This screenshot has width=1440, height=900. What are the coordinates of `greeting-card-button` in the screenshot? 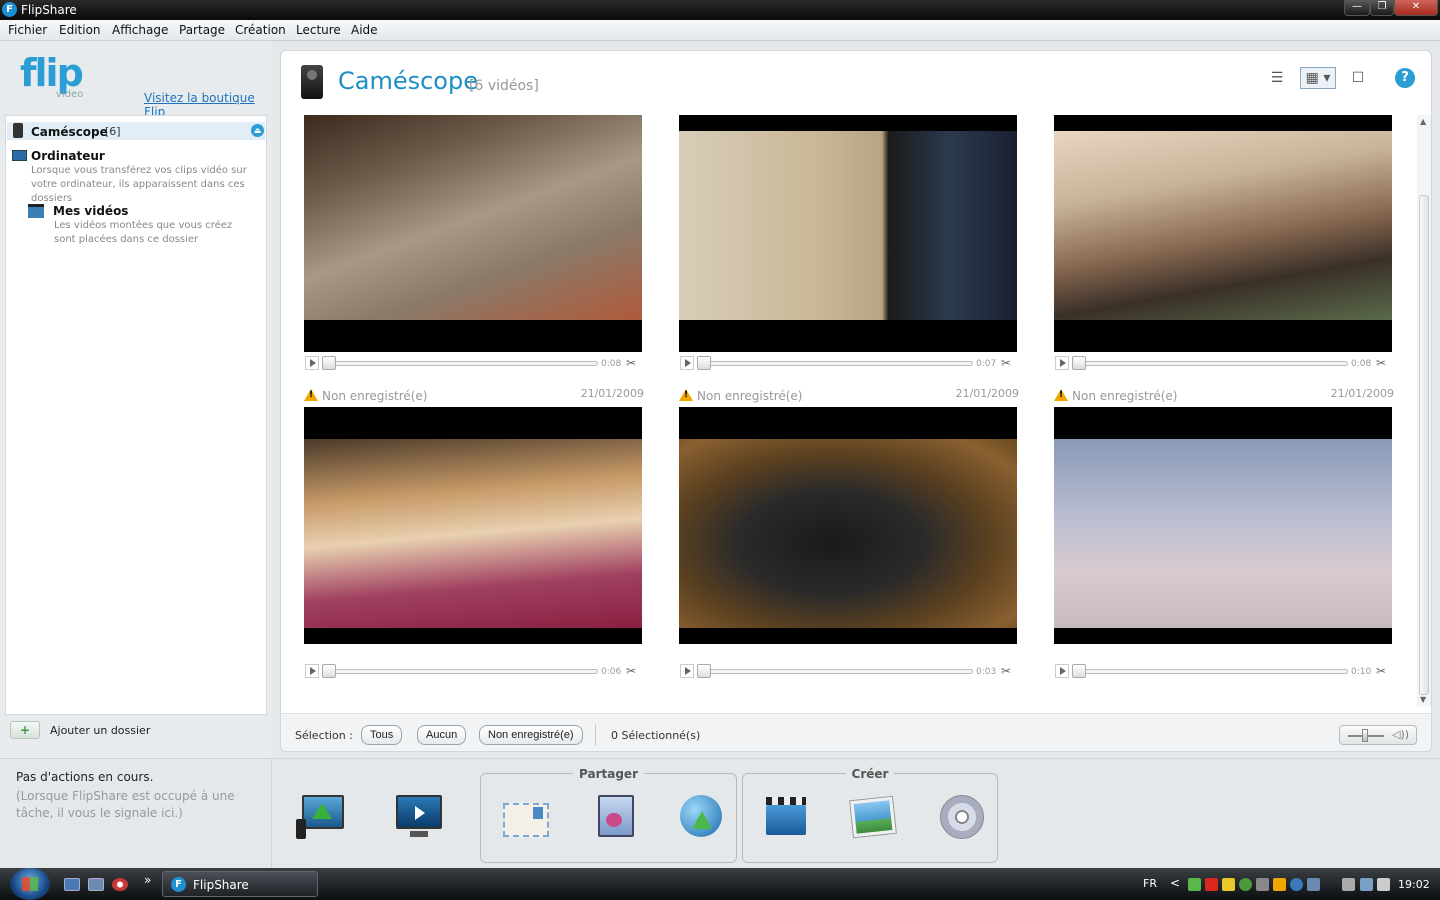 It's located at (617, 817).